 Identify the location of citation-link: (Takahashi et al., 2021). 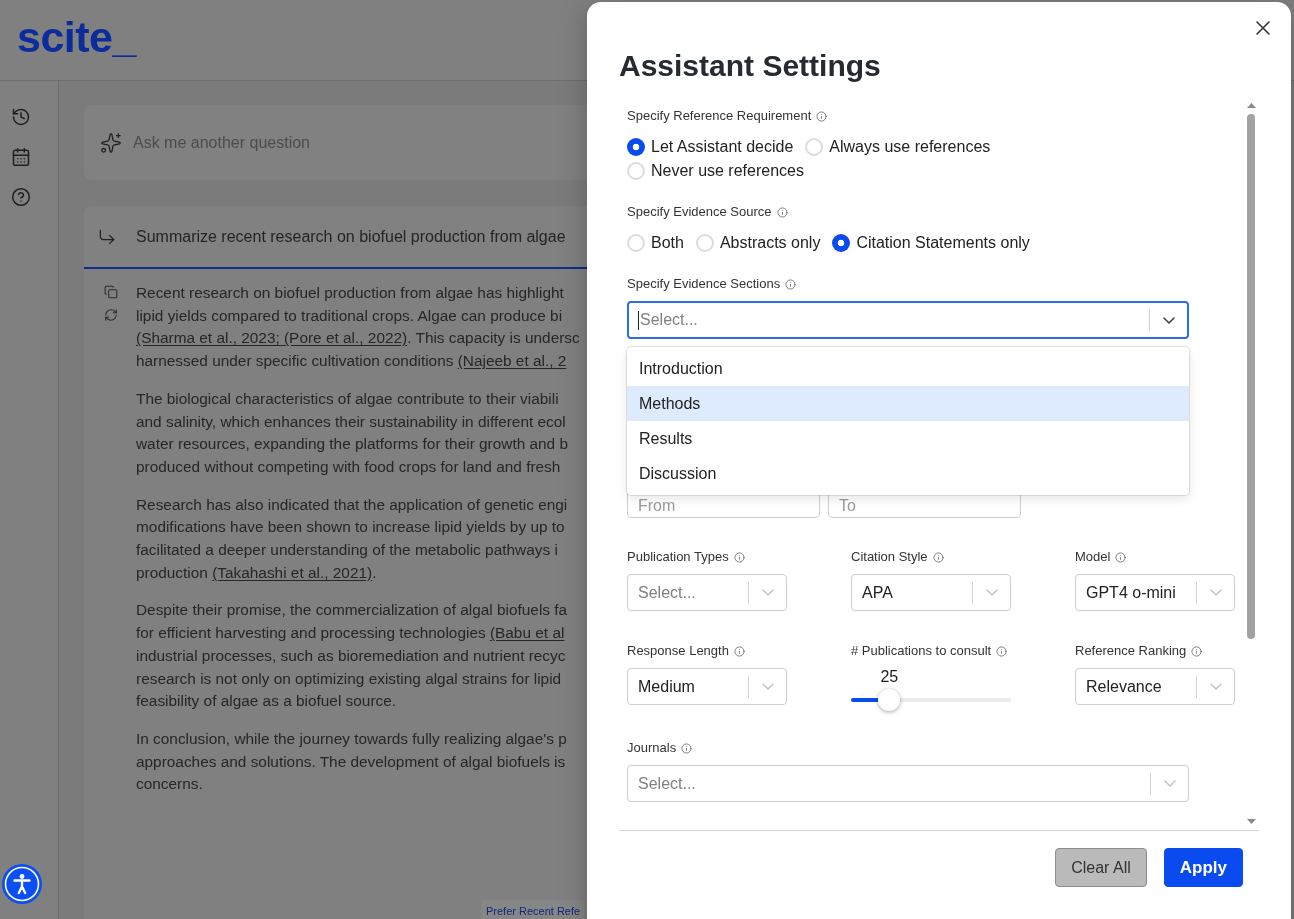
(292, 572).